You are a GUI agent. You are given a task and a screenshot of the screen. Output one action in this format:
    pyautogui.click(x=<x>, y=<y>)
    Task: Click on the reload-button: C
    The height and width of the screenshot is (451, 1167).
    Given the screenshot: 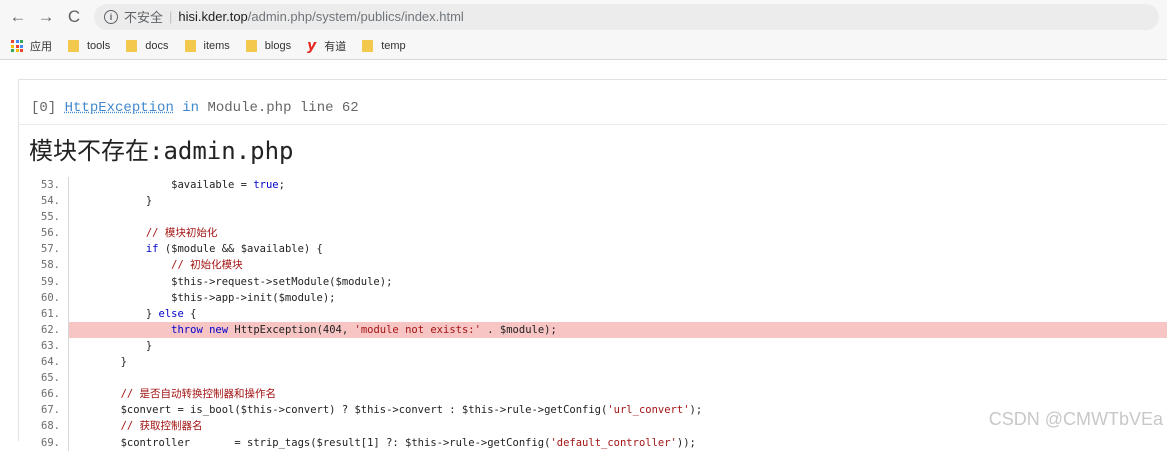 What is the action you would take?
    pyautogui.click(x=74, y=17)
    